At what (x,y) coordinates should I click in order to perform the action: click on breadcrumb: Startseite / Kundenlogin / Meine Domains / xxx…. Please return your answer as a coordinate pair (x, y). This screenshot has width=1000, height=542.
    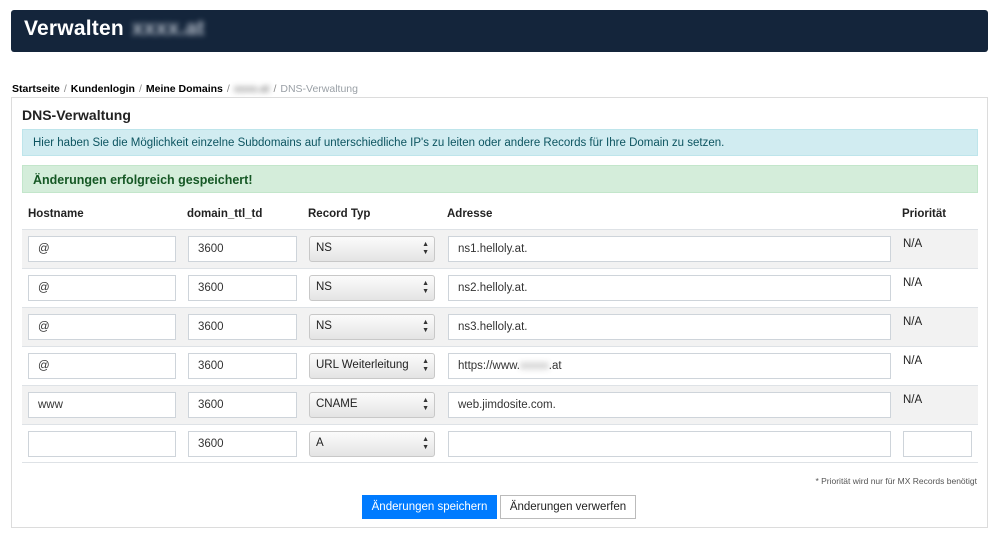
    Looking at the image, I should click on (185, 89).